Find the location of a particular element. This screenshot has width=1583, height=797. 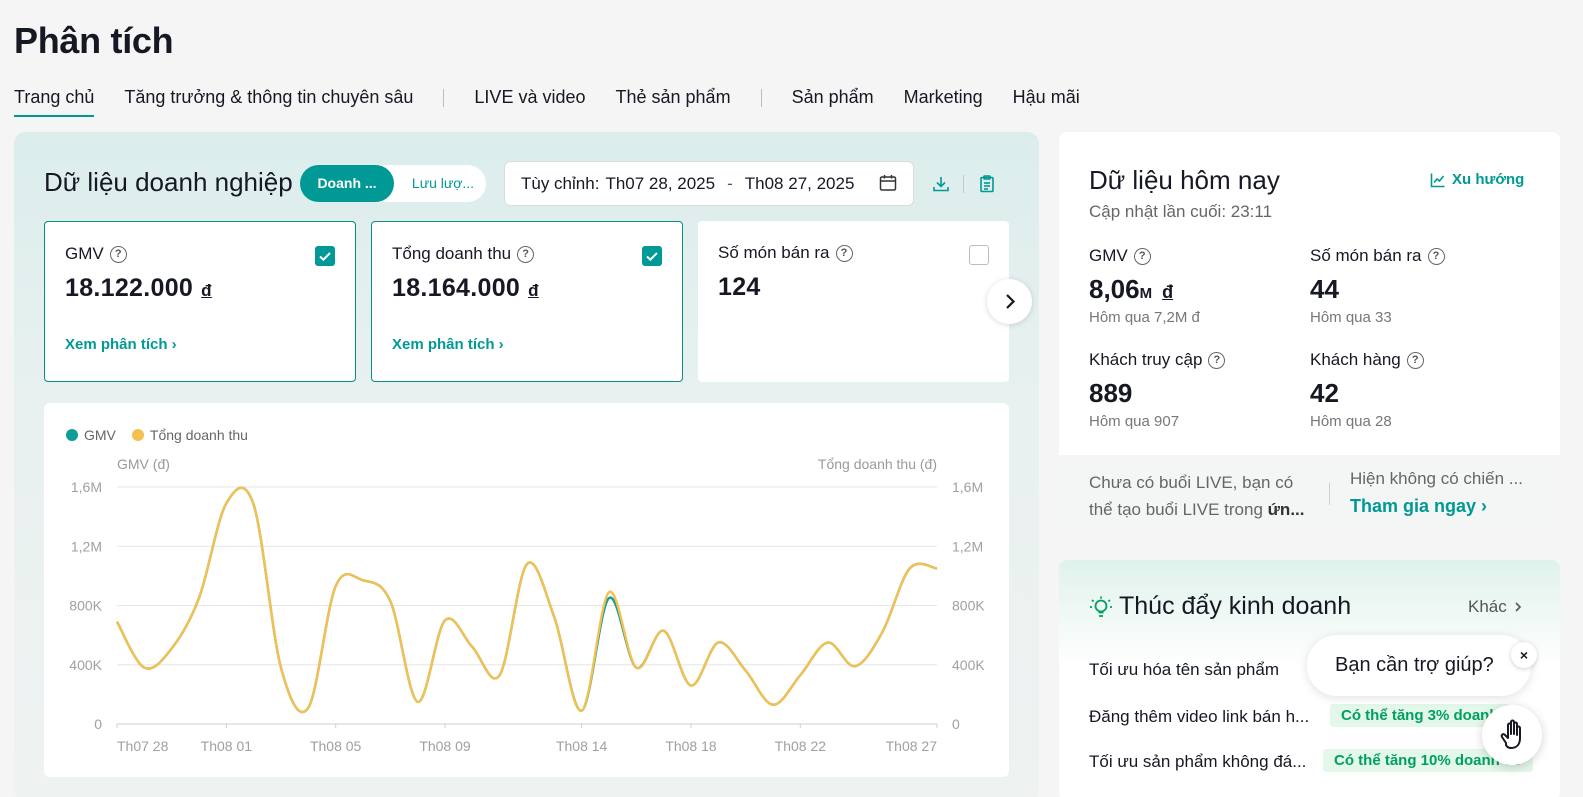

x-tick-label: Th08 01 is located at coordinates (227, 746).